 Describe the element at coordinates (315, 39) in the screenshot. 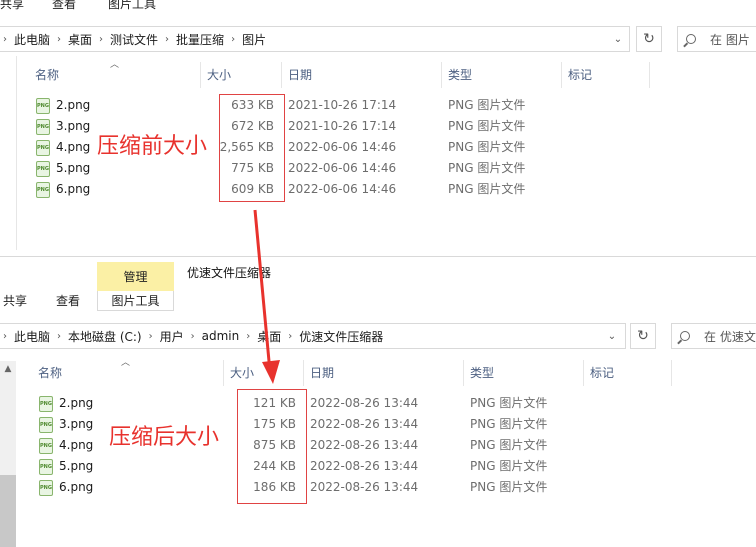

I see `address-bar: › 此电脑 › 桌面 › 测试文件 › 批量压缩 › 图片` at that location.